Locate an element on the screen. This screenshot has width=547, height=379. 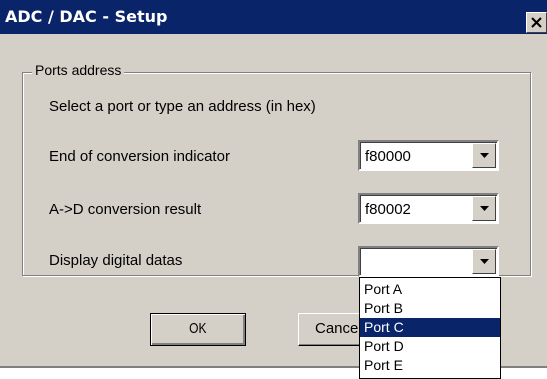
close-button is located at coordinates (536, 22).